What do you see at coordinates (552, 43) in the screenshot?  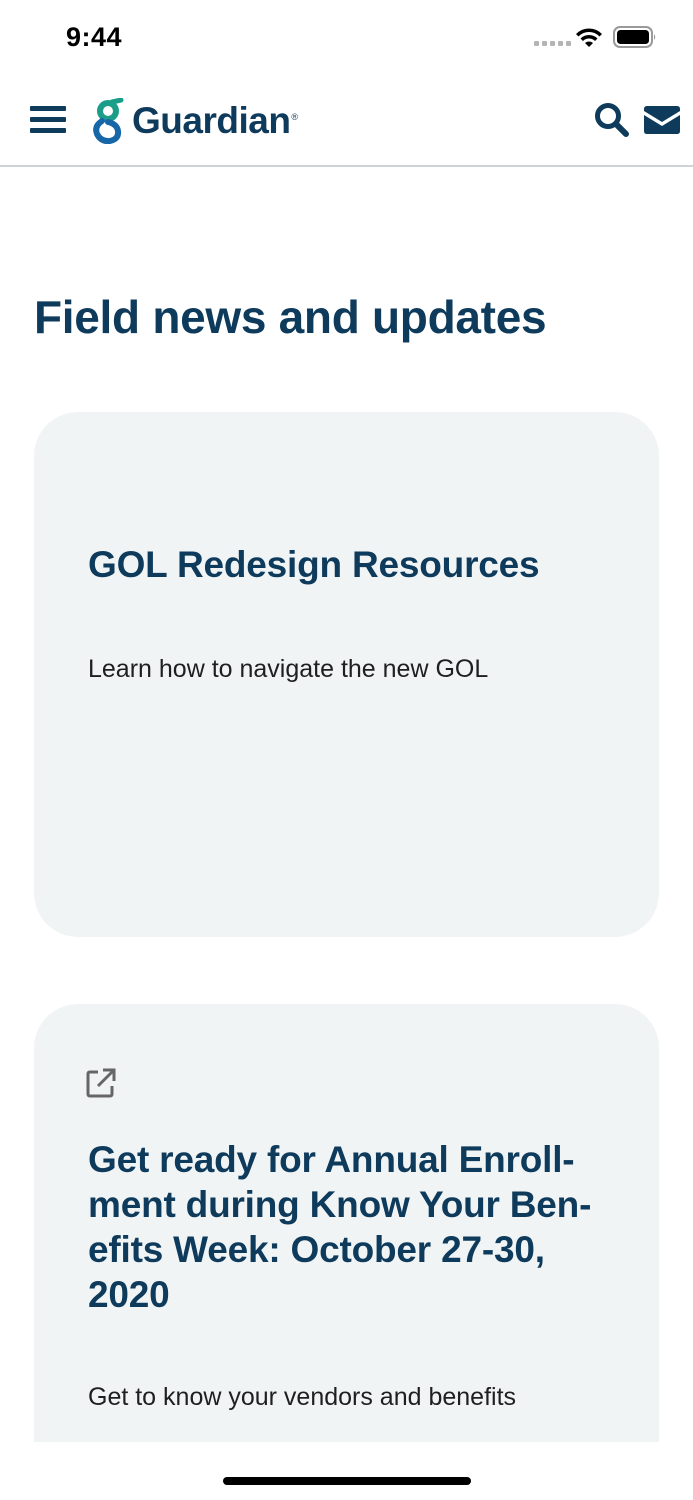 I see `cellular-signal-icon` at bounding box center [552, 43].